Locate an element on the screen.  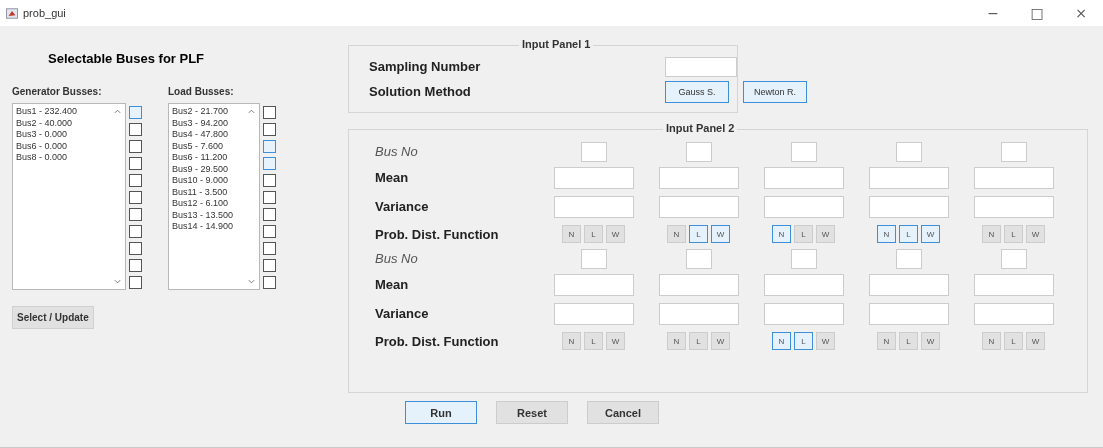
input-field is located at coordinates (701, 66).